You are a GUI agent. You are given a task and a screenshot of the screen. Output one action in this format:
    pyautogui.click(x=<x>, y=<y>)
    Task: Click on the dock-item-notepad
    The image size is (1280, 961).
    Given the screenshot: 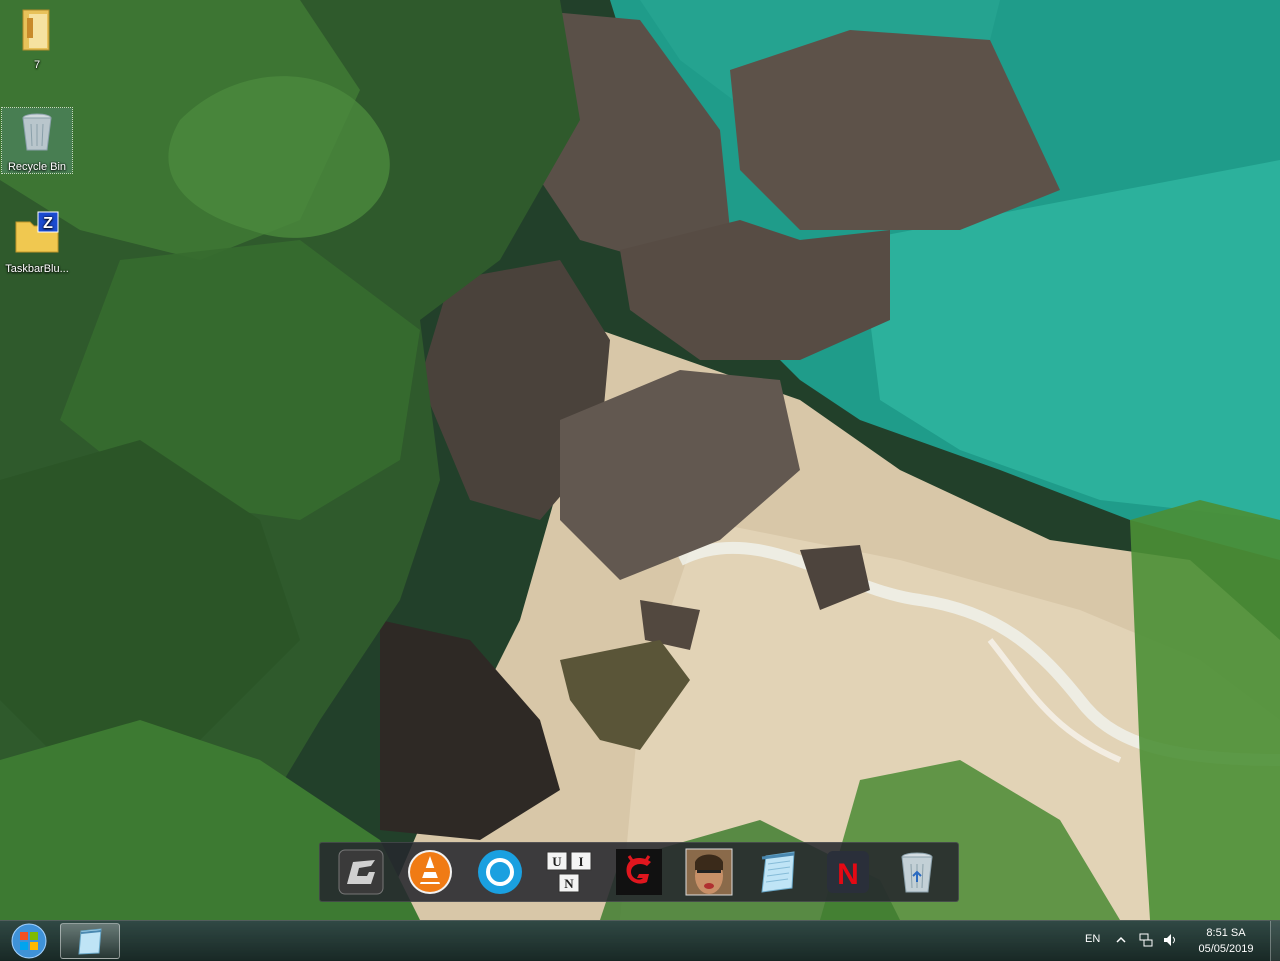 What is the action you would take?
    pyautogui.click(x=778, y=872)
    